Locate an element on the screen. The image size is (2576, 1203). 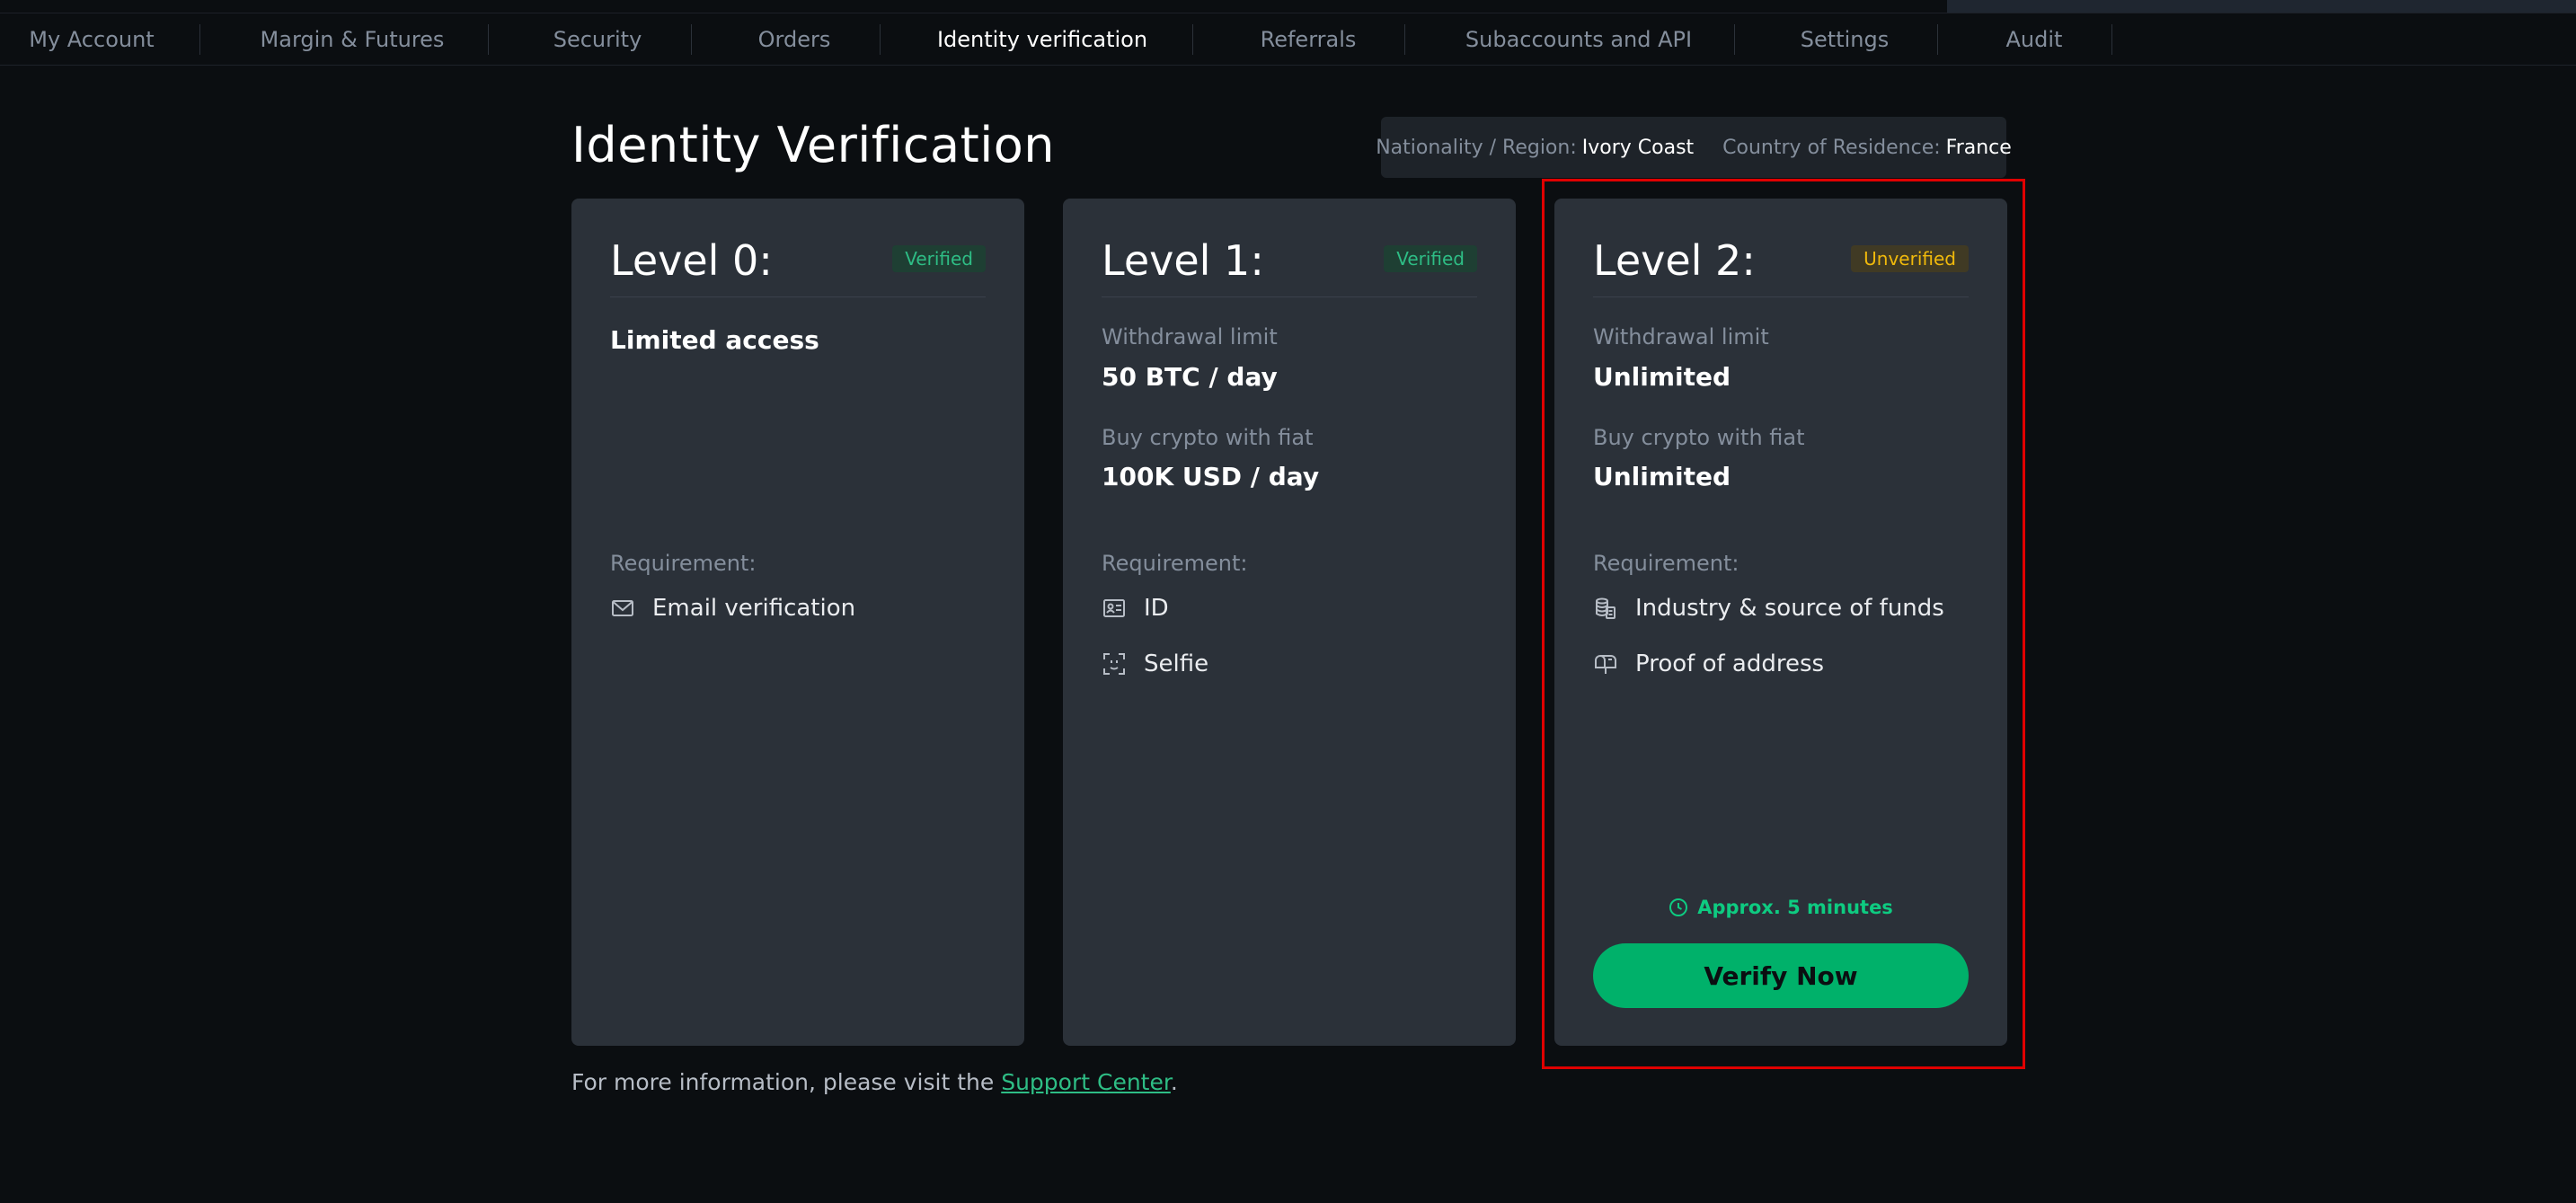
nav-item-margin-futures: Margin & Futures is located at coordinates (352, 39).